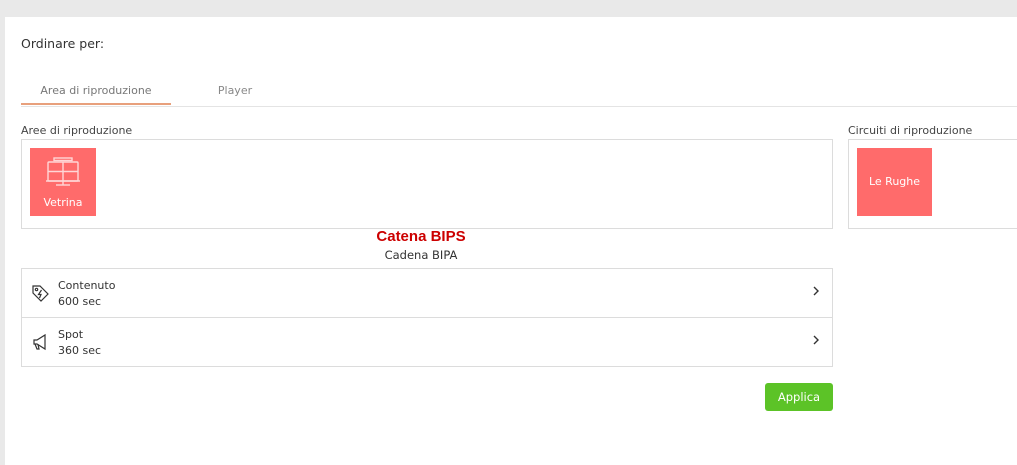 The width and height of the screenshot is (1017, 465). What do you see at coordinates (799, 397) in the screenshot?
I see `apply-button: Applica` at bounding box center [799, 397].